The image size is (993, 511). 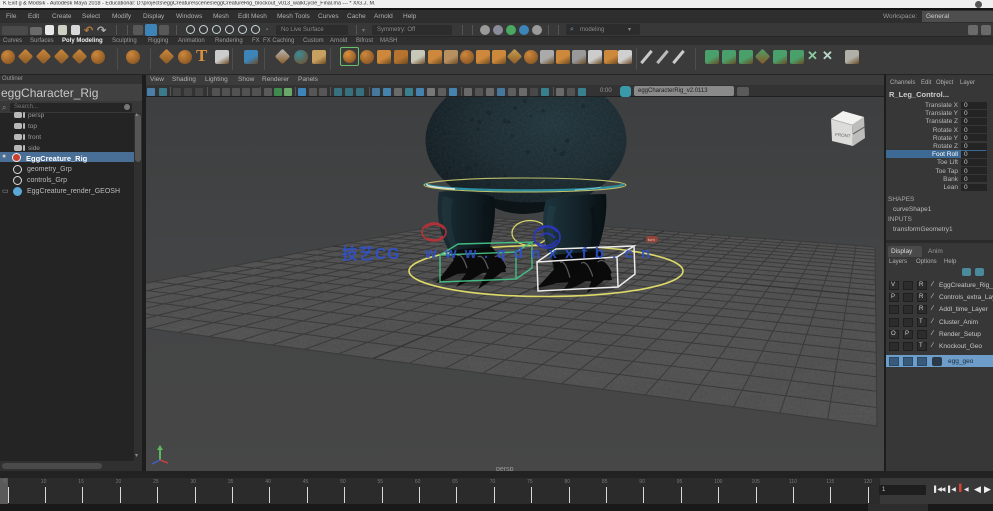 What do you see at coordinates (371, 253) in the screenshot?
I see `svg-text: 技艺CG` at bounding box center [371, 253].